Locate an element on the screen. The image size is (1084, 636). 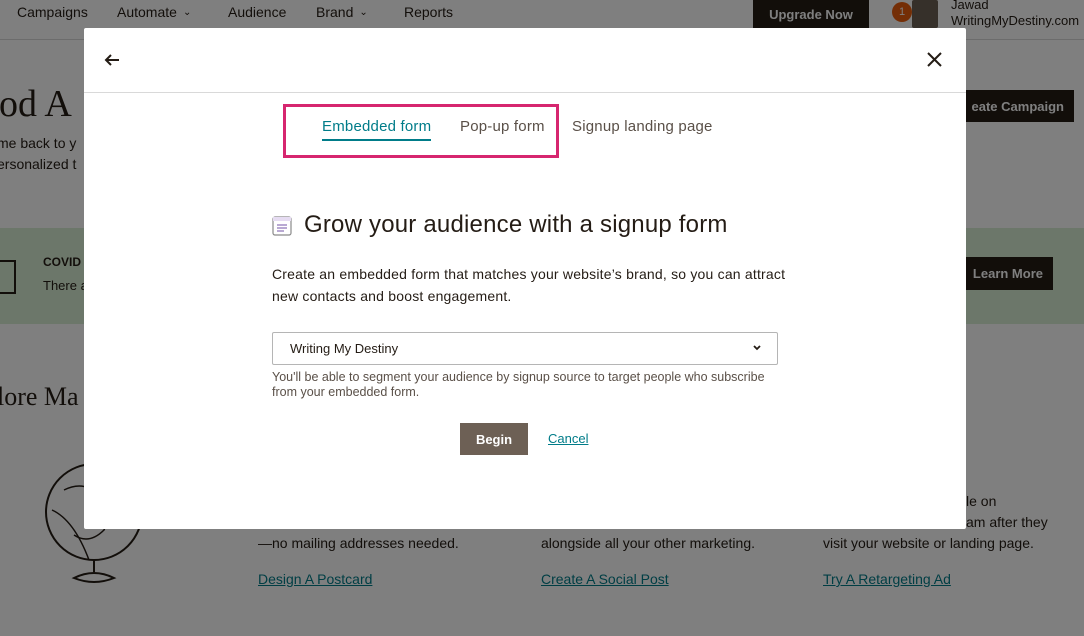
back-arrow-icon is located at coordinates (114, 60).